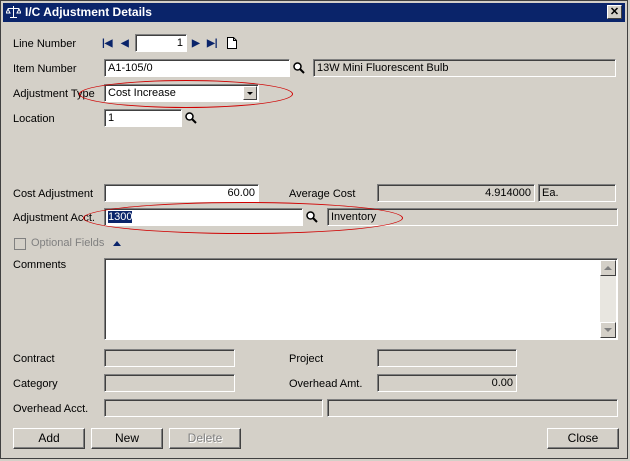  What do you see at coordinates (181, 93) in the screenshot?
I see `adjustment-type-select: Cost Increase` at bounding box center [181, 93].